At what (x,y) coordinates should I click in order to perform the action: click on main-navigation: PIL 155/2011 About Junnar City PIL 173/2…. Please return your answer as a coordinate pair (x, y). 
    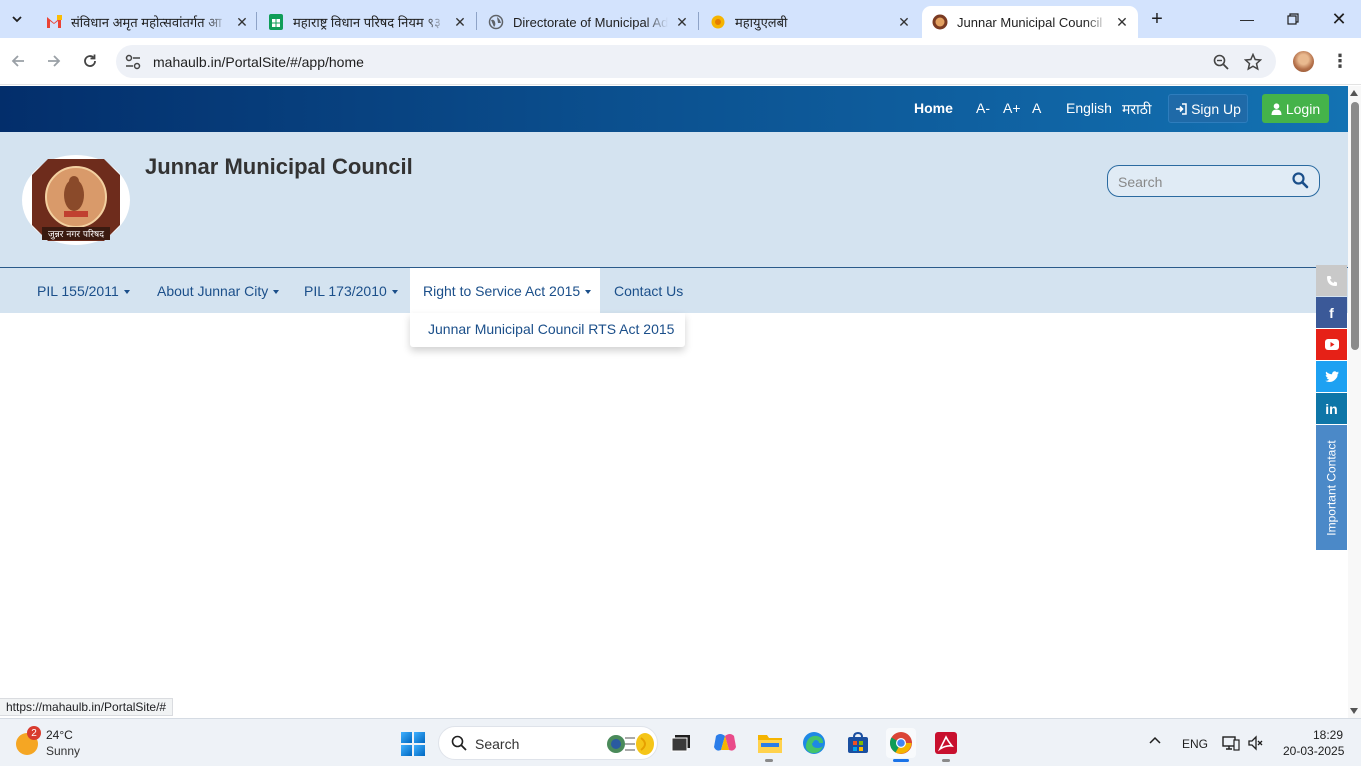
    Looking at the image, I should click on (674, 290).